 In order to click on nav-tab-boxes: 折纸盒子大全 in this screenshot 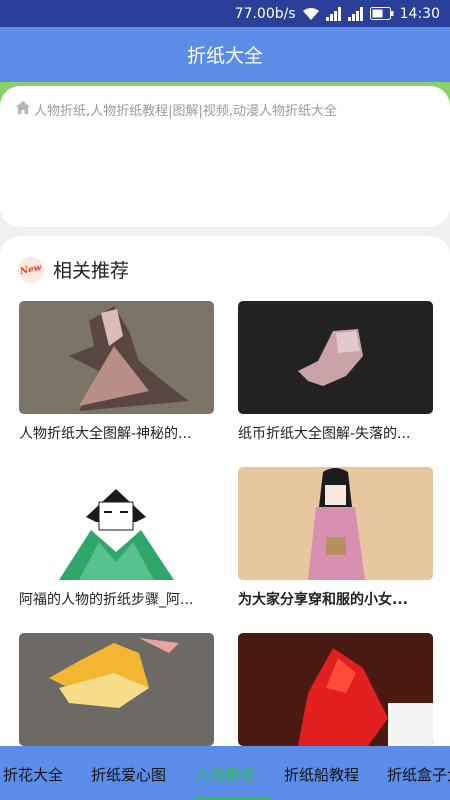, I will do `click(418, 774)`.